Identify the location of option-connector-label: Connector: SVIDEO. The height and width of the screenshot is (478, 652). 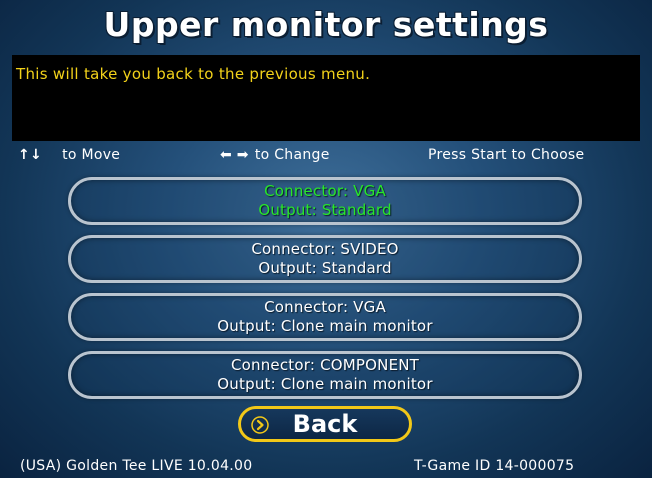
(325, 249).